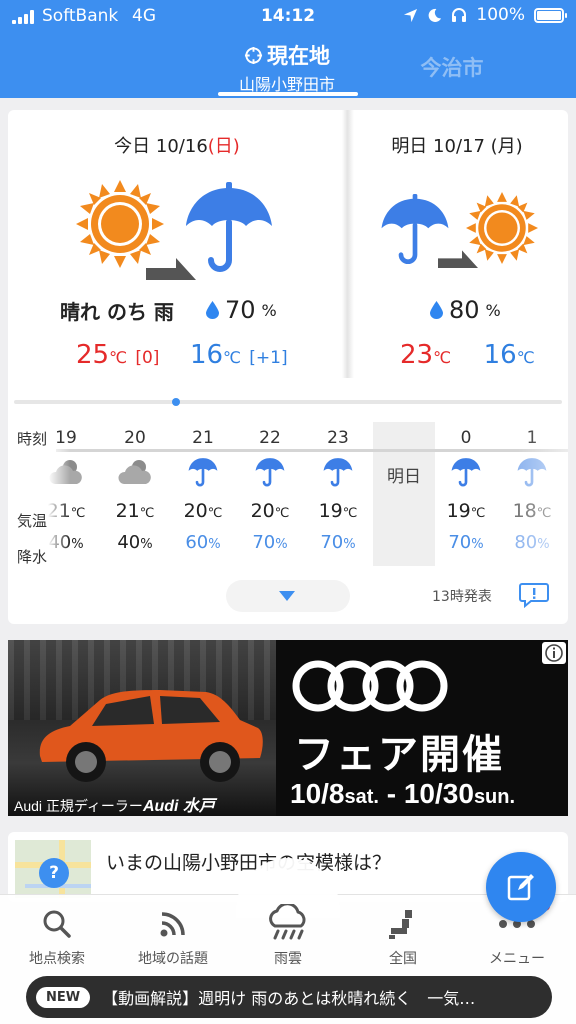 The image size is (576, 1024). Describe the element at coordinates (543, 497) in the screenshot. I see `scroll-fade-right` at that location.